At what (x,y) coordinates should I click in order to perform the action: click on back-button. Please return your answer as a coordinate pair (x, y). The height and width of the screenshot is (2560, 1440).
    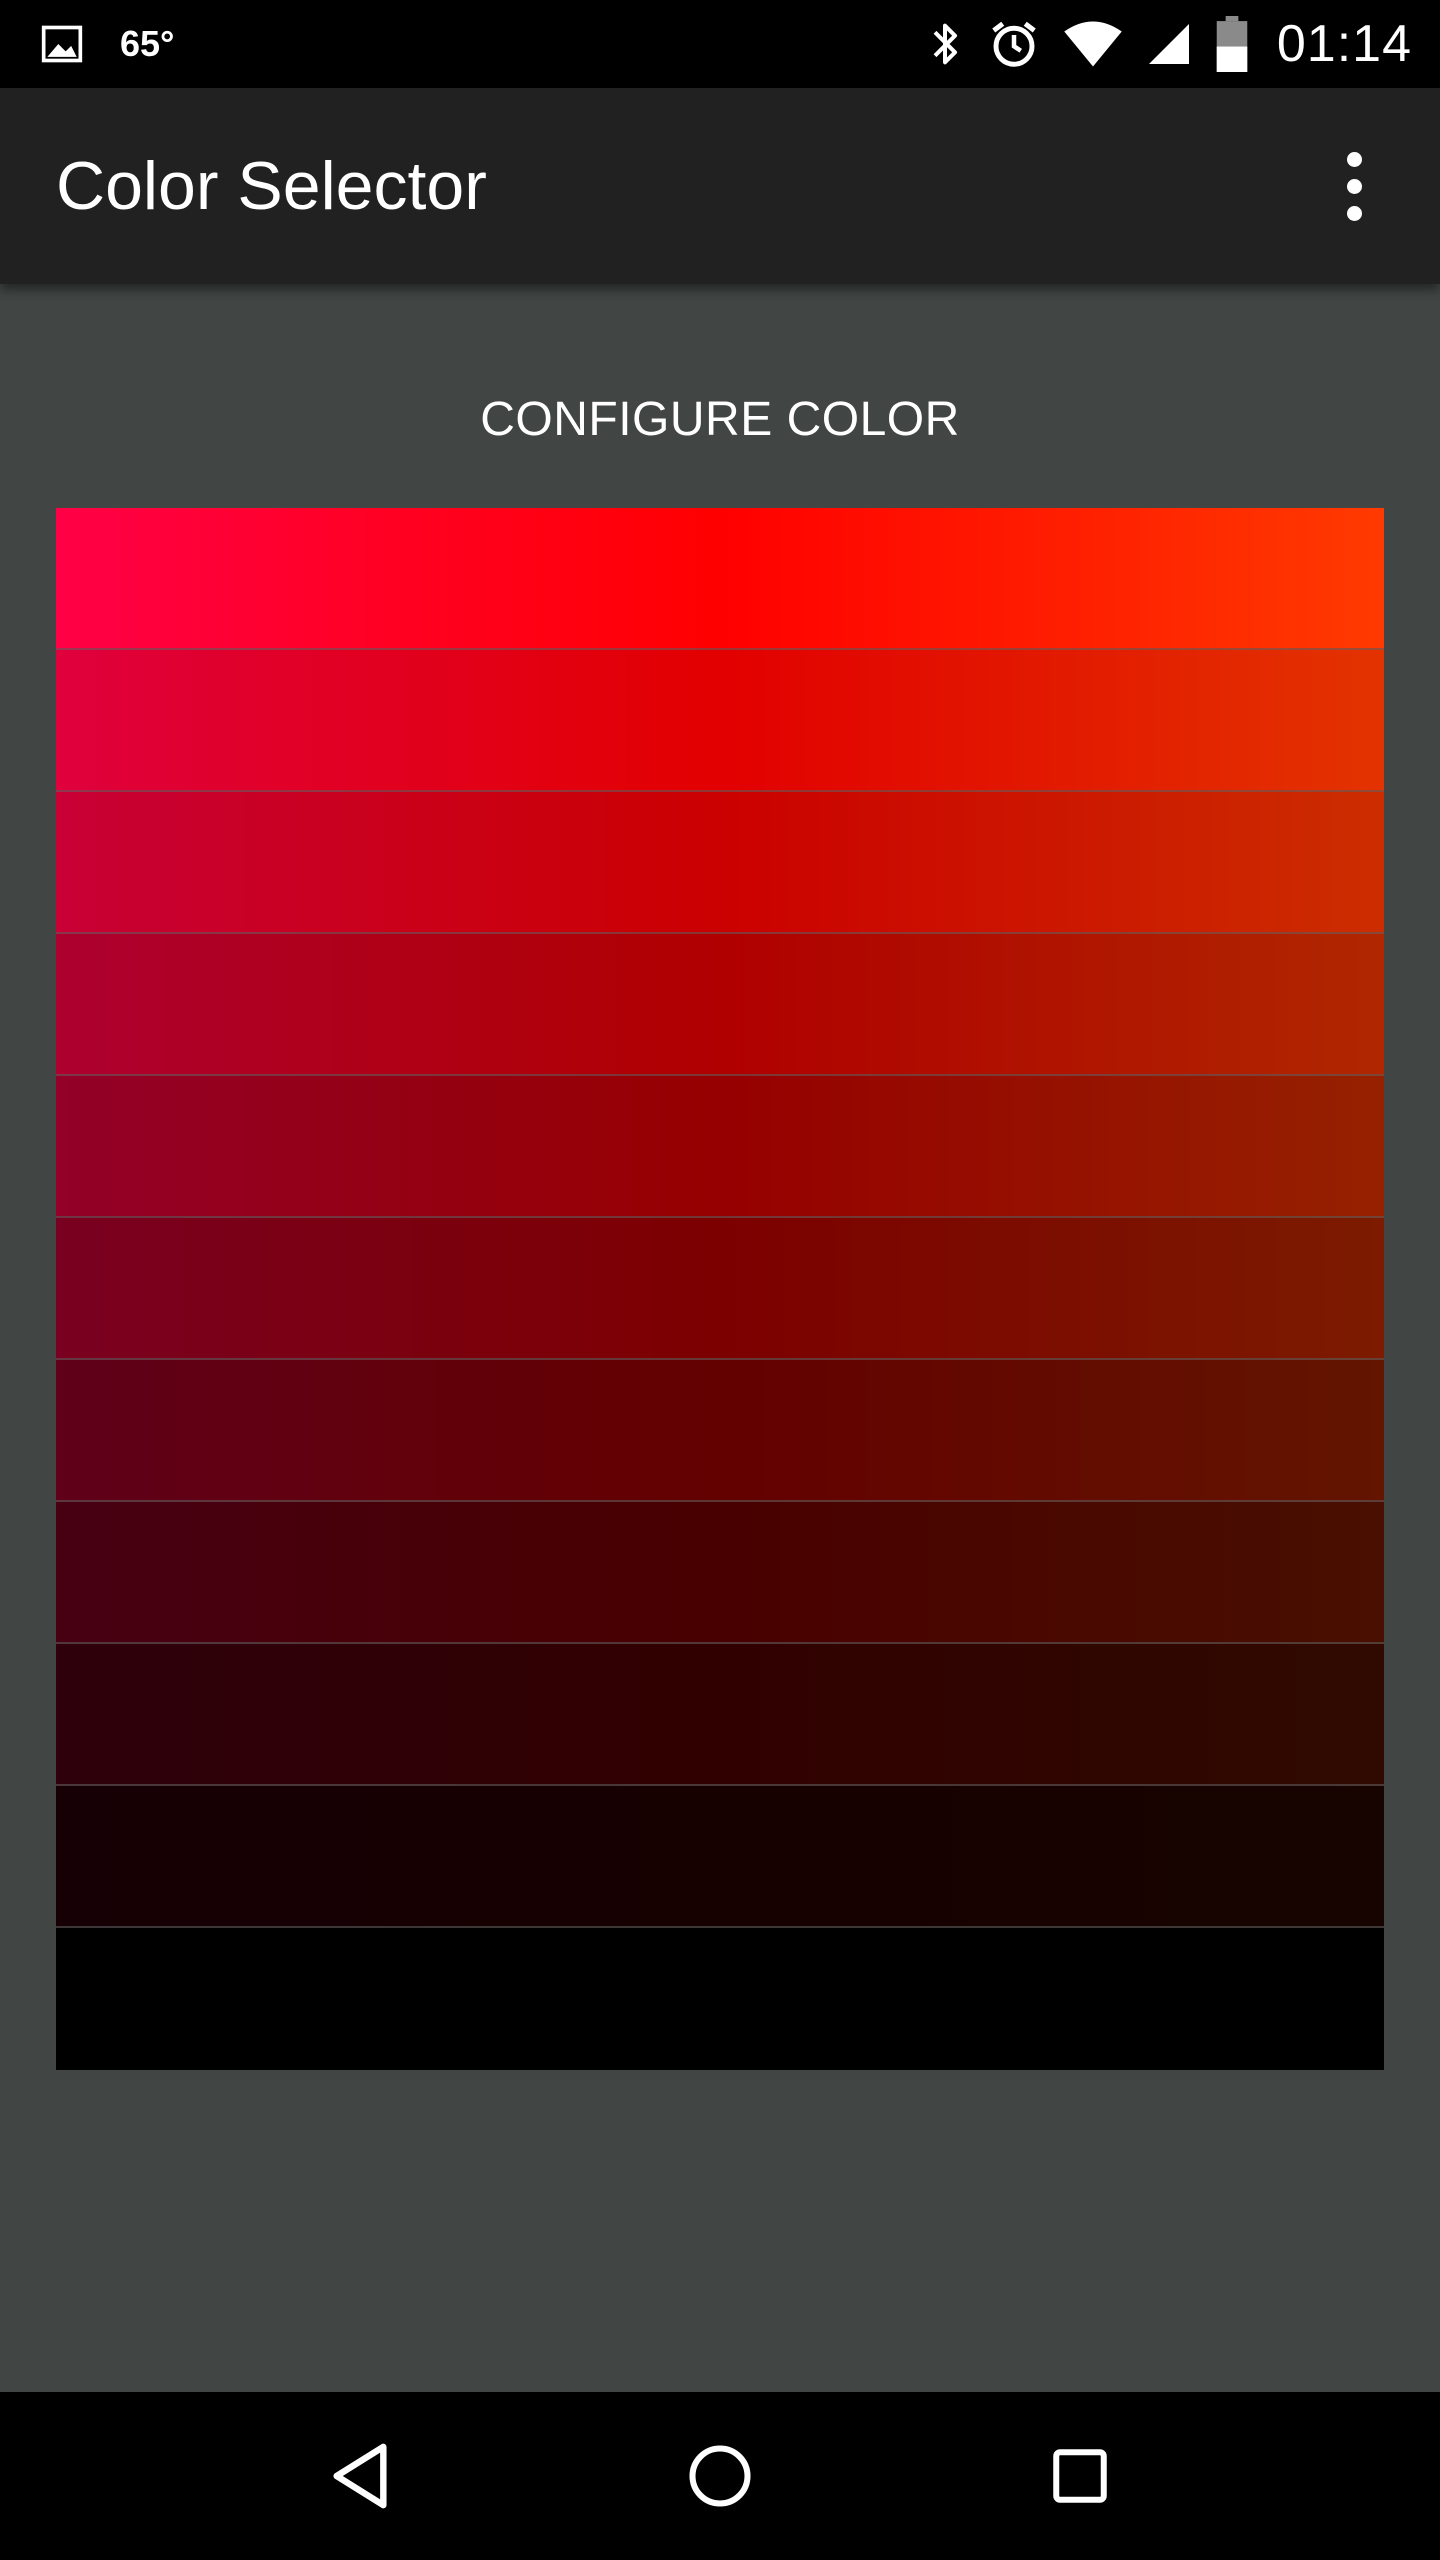
    Looking at the image, I should click on (360, 2476).